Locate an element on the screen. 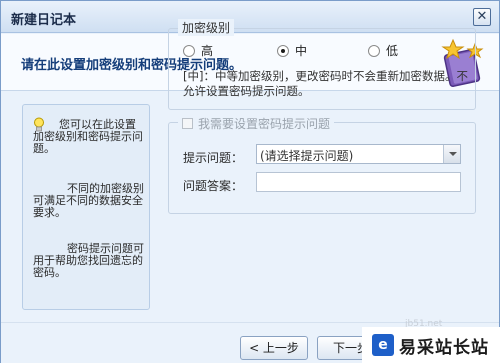 This screenshot has height=363, width=500. previous-button: < 上一步 is located at coordinates (274, 348).